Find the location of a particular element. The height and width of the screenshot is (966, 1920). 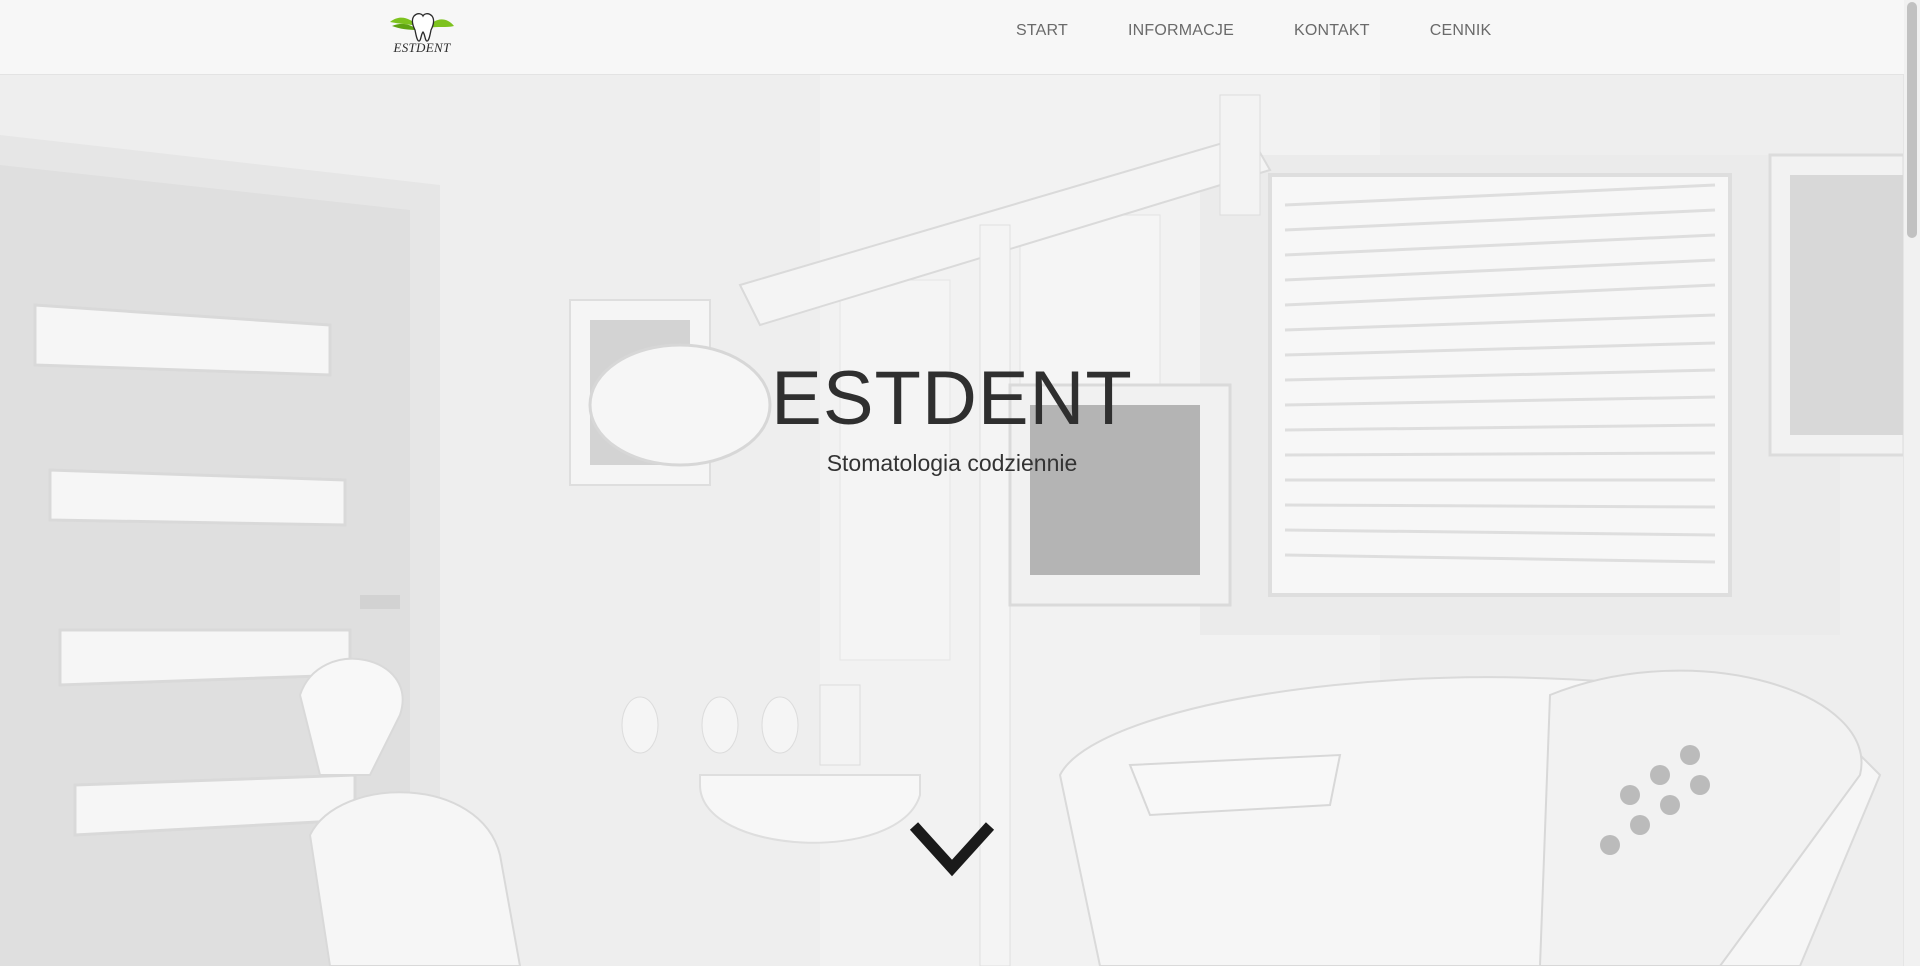

chevron-down-icon is located at coordinates (952, 849).